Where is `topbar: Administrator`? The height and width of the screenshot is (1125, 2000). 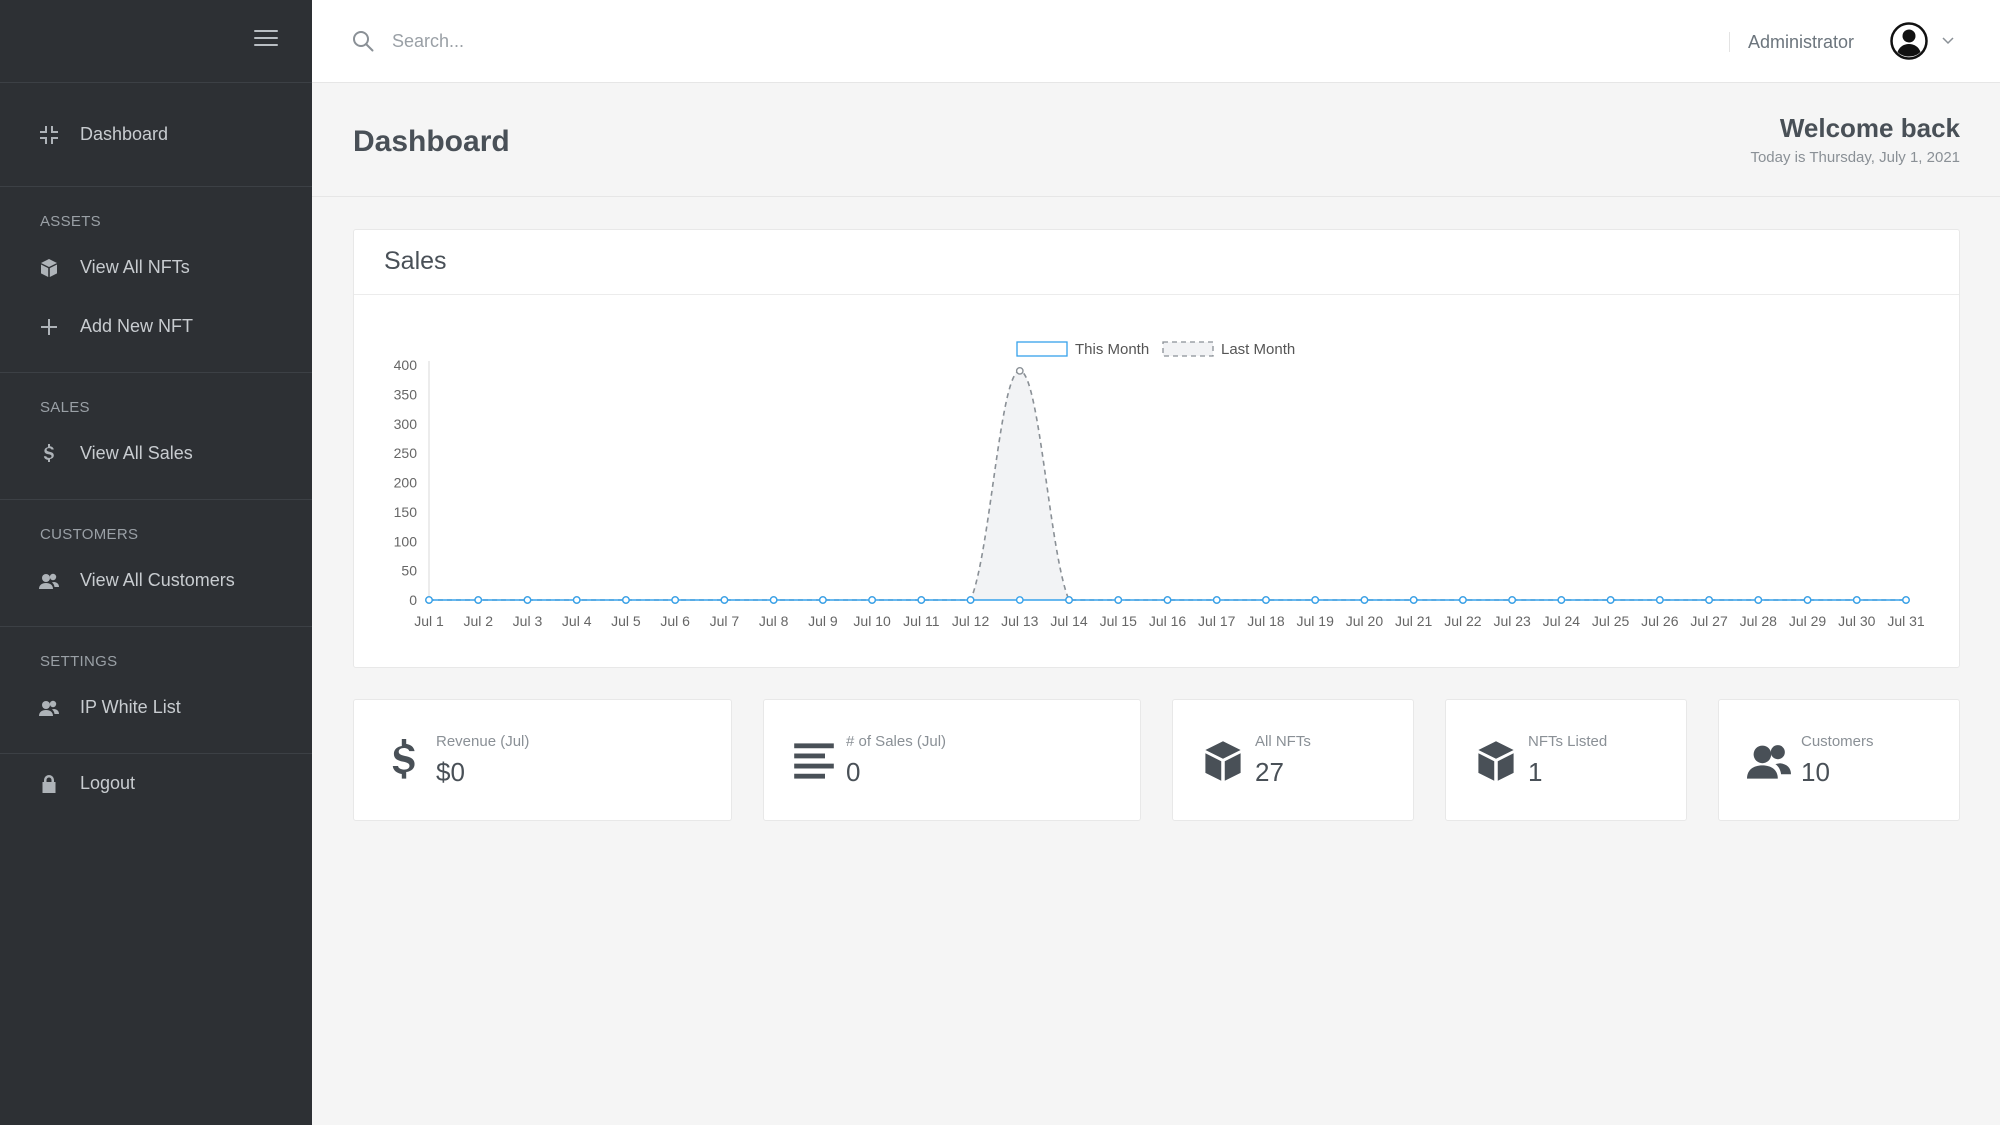
topbar: Administrator is located at coordinates (1156, 41).